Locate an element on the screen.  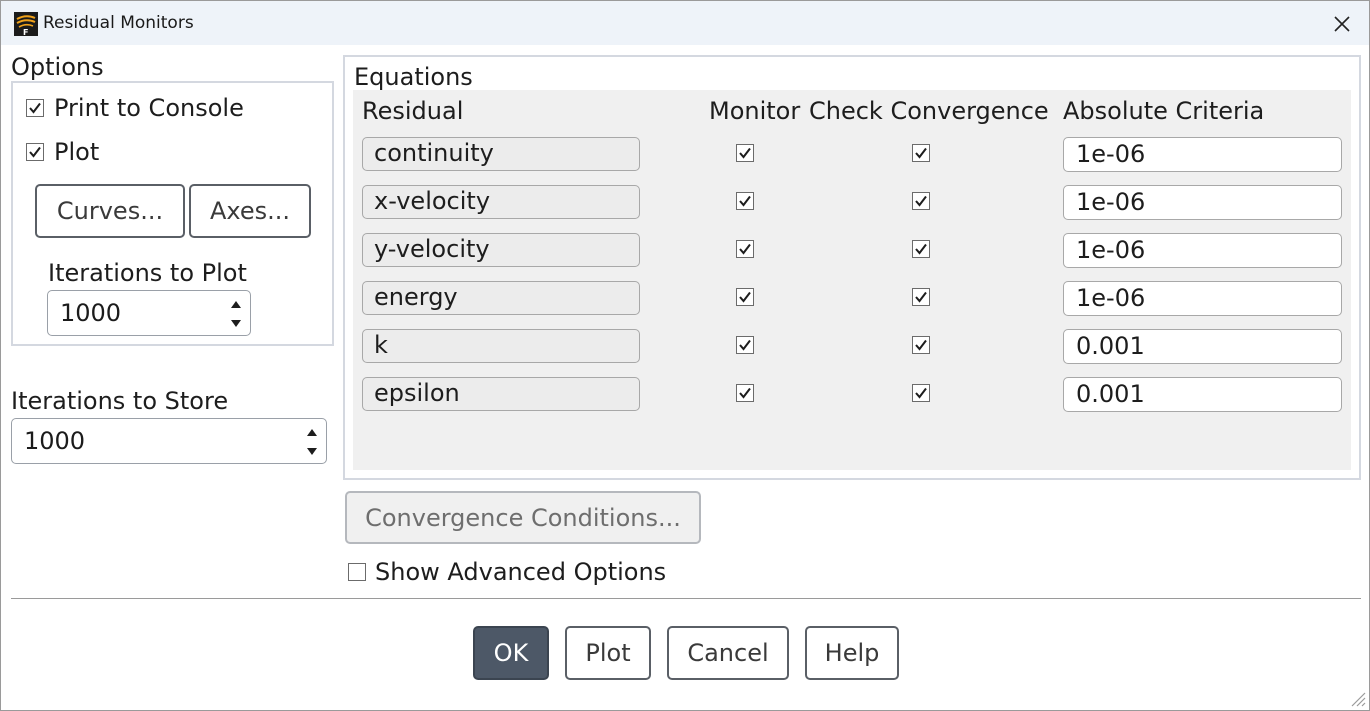
monitor-checkbox-x-velocity is located at coordinates (745, 201).